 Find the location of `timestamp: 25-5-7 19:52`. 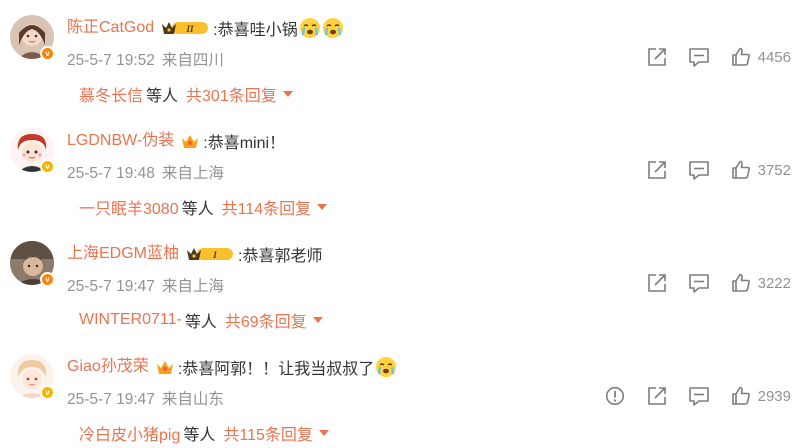

timestamp: 25-5-7 19:52 is located at coordinates (111, 60).